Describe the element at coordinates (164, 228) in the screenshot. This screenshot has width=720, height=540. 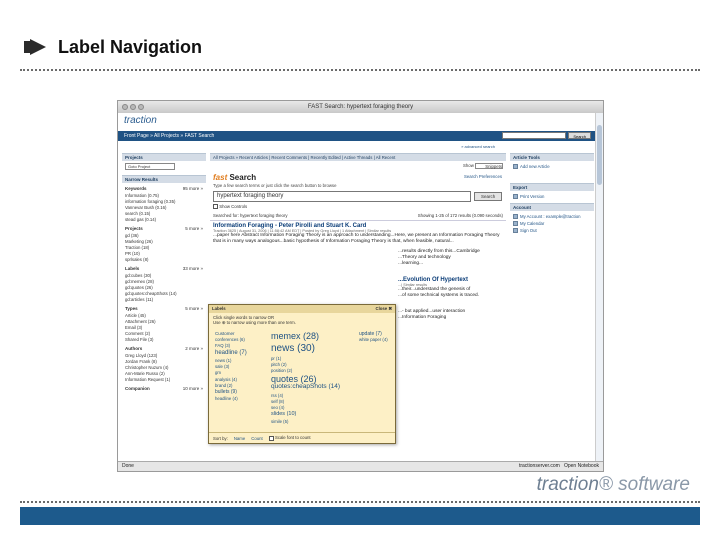
I see `projects-facet-header: Projects 5 more »` at that location.